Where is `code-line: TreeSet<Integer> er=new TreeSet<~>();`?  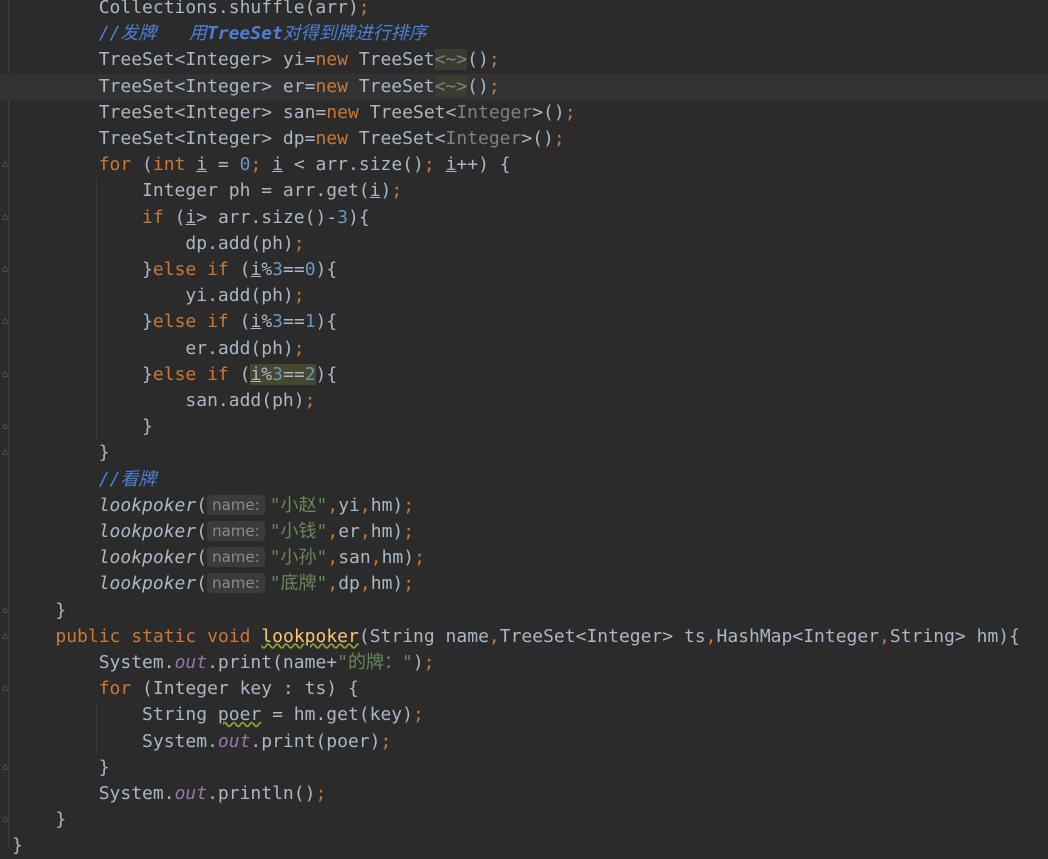 code-line: TreeSet<Integer> er=new TreeSet<~>(); is located at coordinates (524, 86).